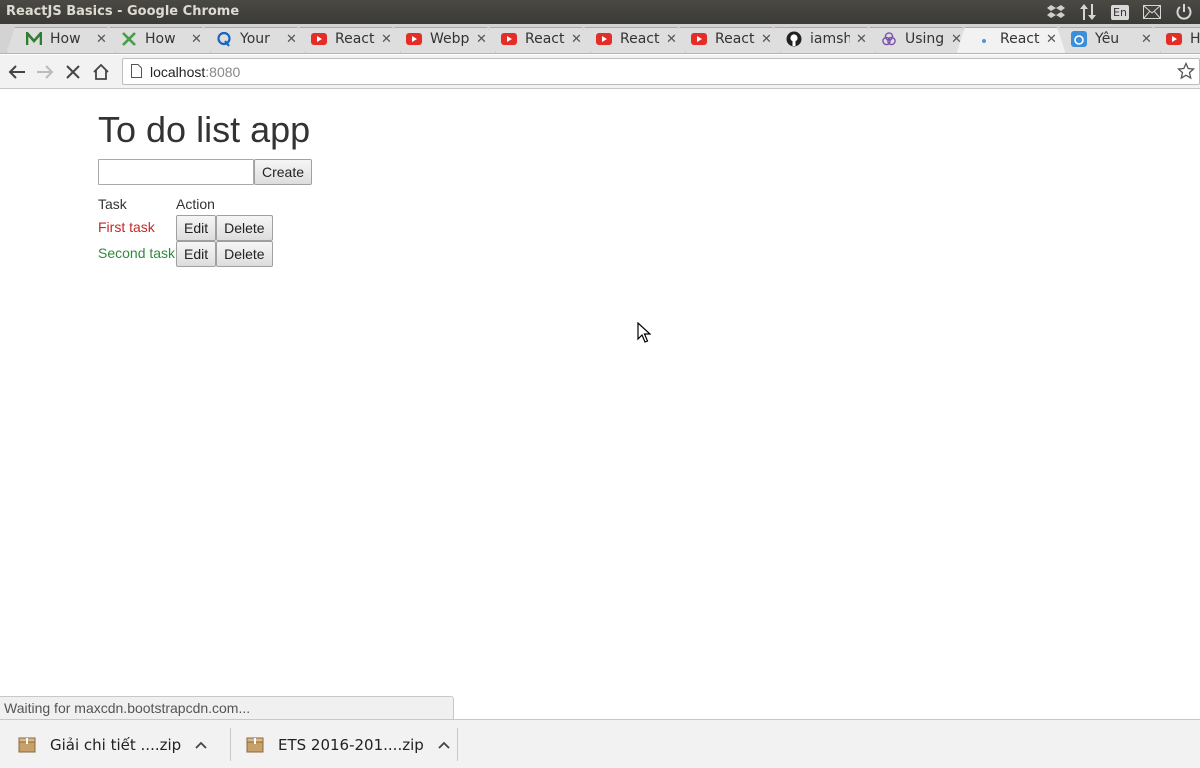  What do you see at coordinates (112, 204) in the screenshot?
I see `column-header-task: Task` at bounding box center [112, 204].